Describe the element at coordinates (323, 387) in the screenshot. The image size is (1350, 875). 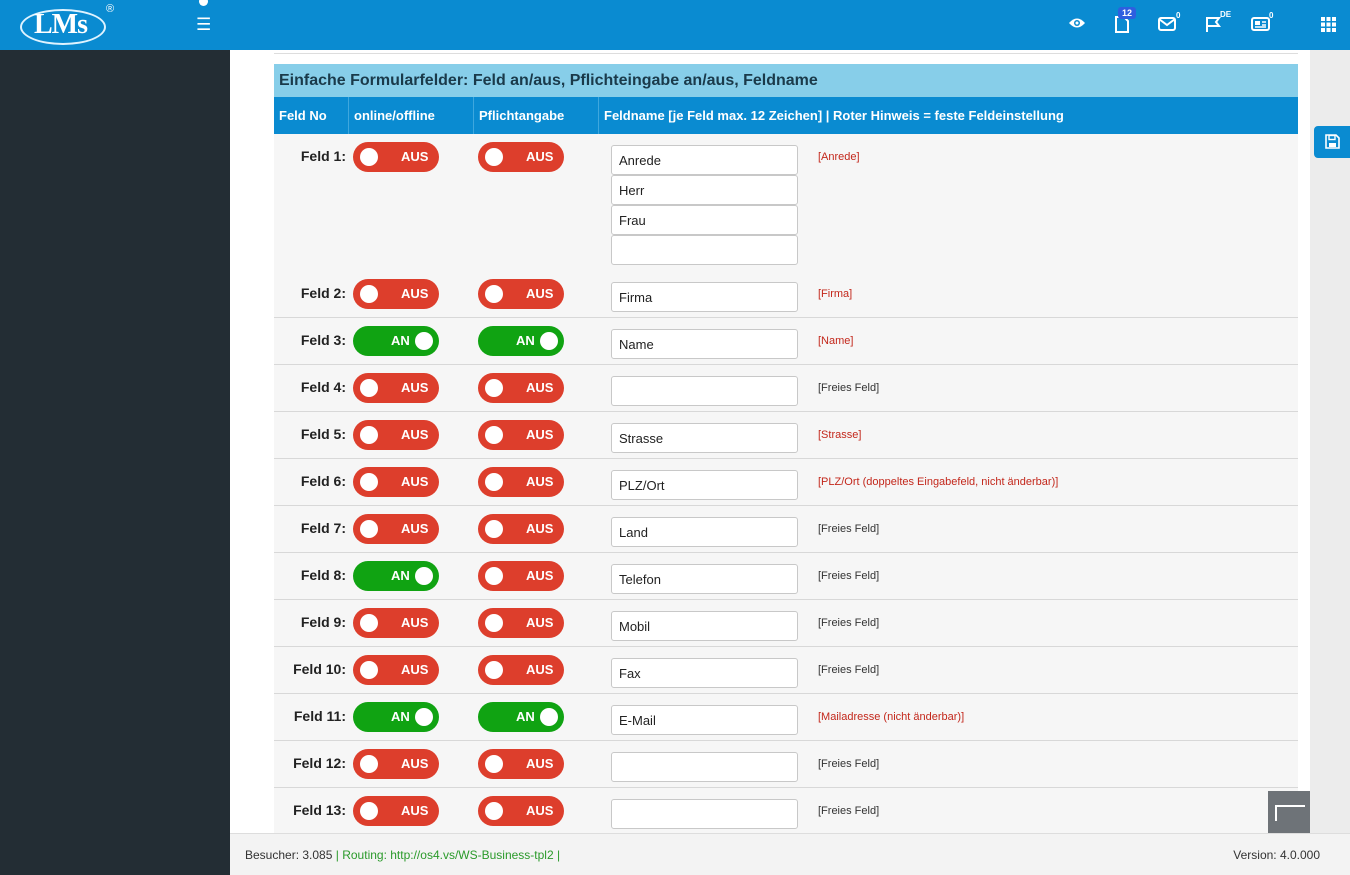
I see `field-label: Feld 4:` at that location.